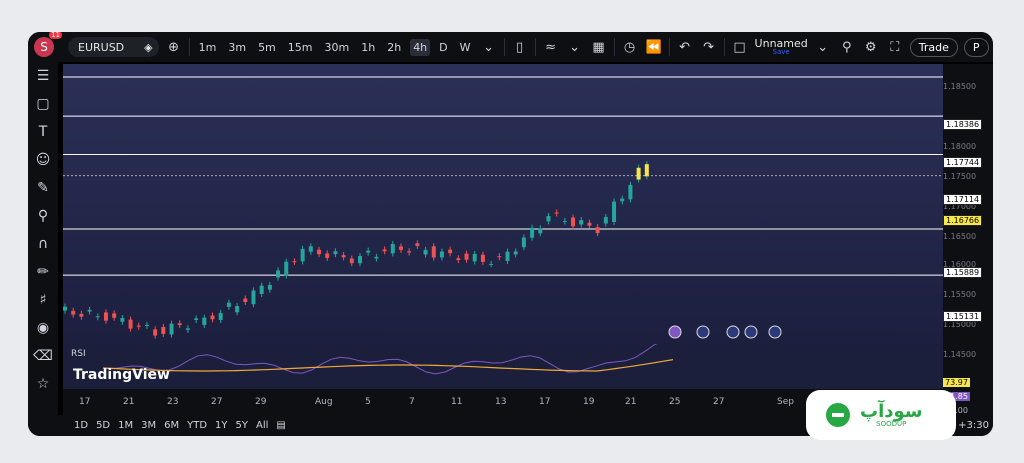 This screenshot has width=1024, height=463. Describe the element at coordinates (685, 47) in the screenshot. I see `undo-icon: ↶` at that location.